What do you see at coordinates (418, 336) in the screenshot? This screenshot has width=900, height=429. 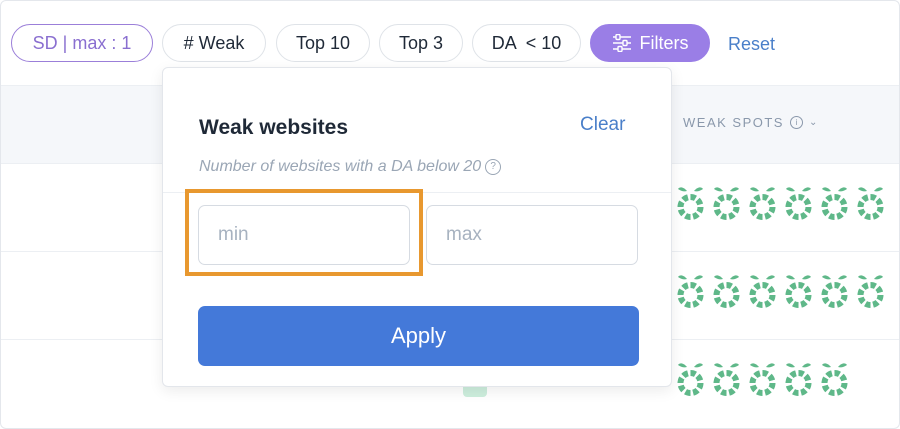 I see `apply-button: Apply` at bounding box center [418, 336].